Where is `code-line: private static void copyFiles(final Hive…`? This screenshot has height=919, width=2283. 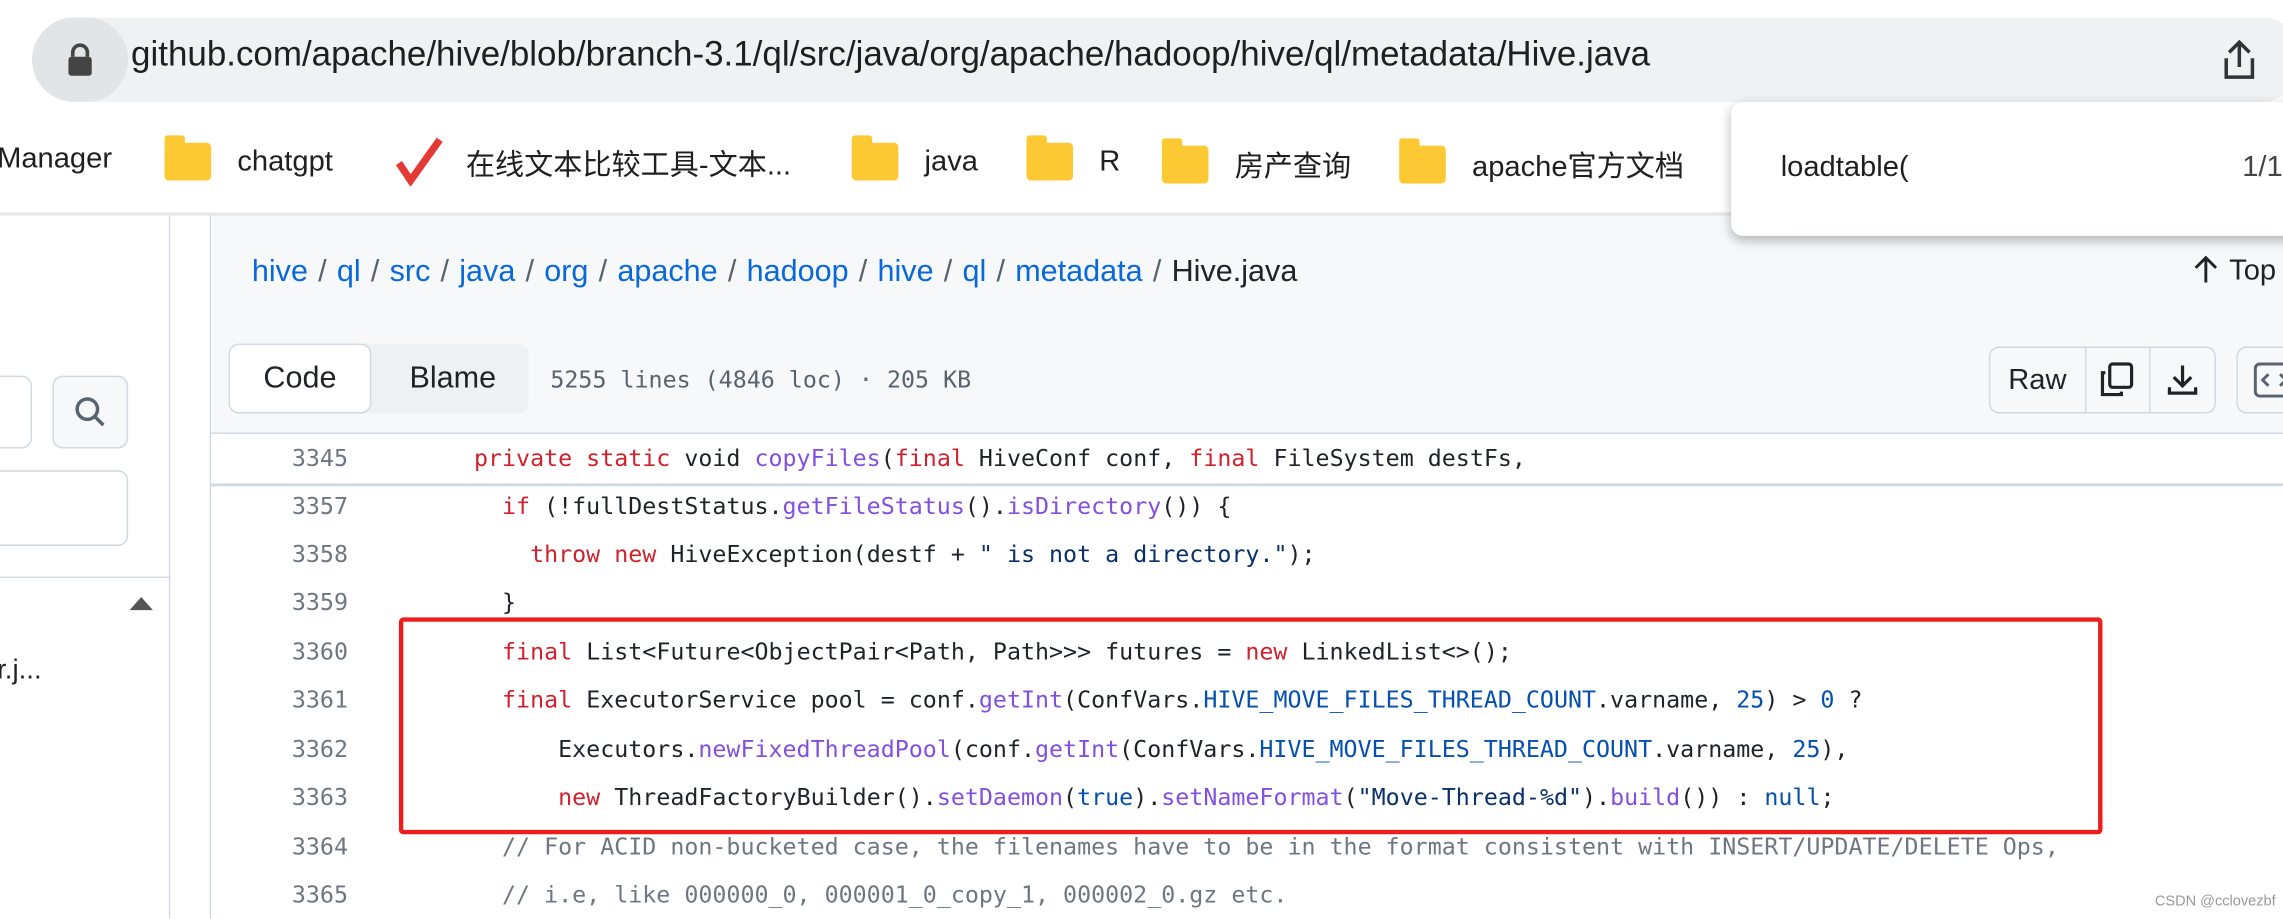
code-line: private static void copyFiles(final Hive… is located at coordinates (972, 458).